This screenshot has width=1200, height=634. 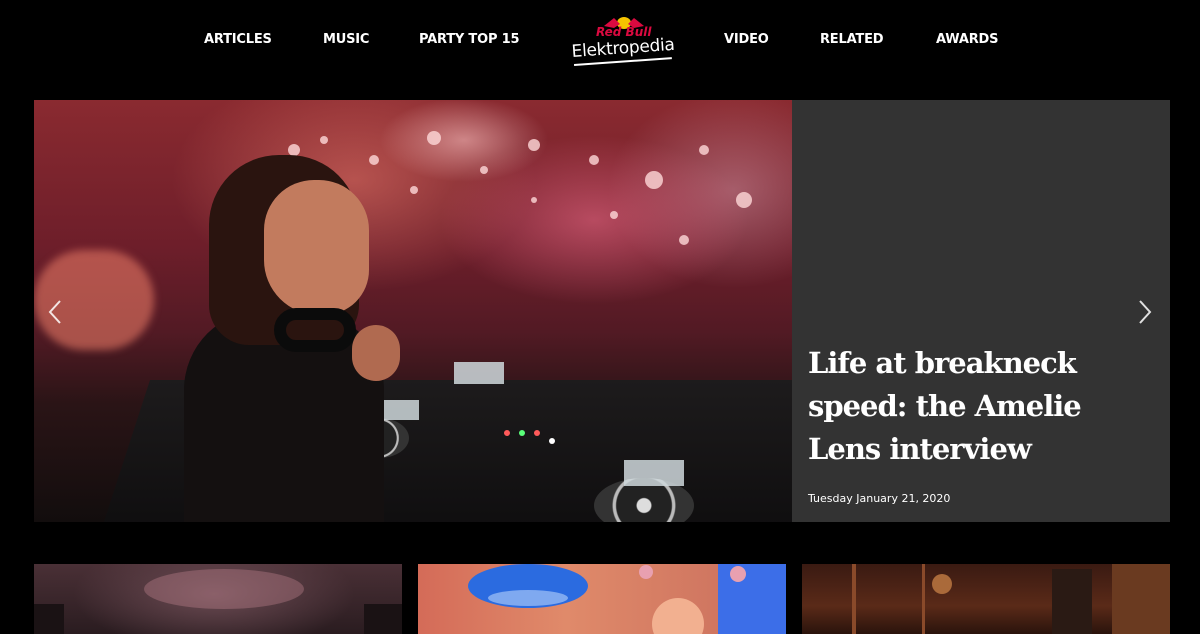 I want to click on nav-video: VIDEO, so click(x=746, y=39).